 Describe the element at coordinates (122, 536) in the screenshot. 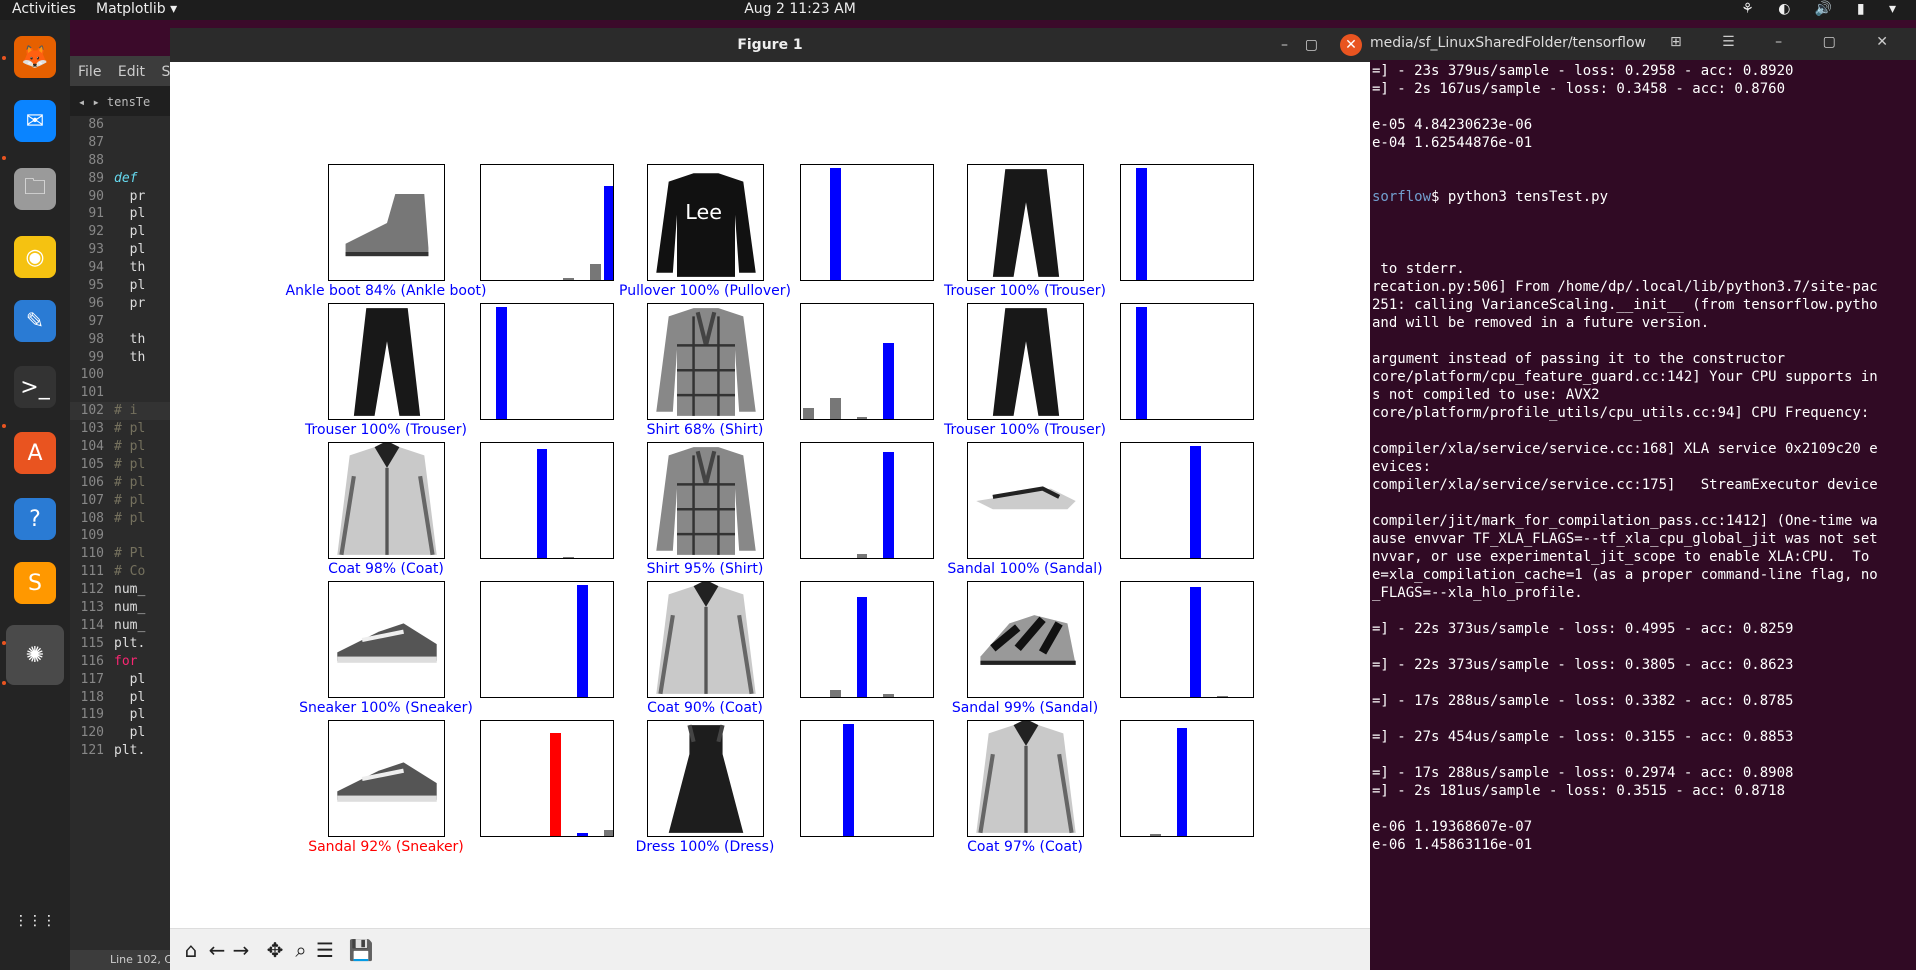

I see `code-line: 109` at that location.